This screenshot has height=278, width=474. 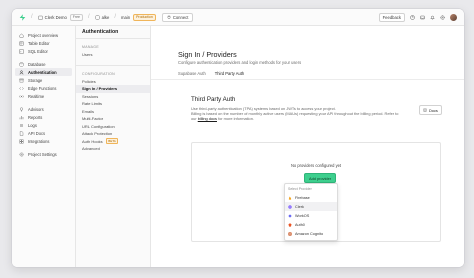 I want to click on provider-option-auth0: Auth0, so click(x=311, y=224).